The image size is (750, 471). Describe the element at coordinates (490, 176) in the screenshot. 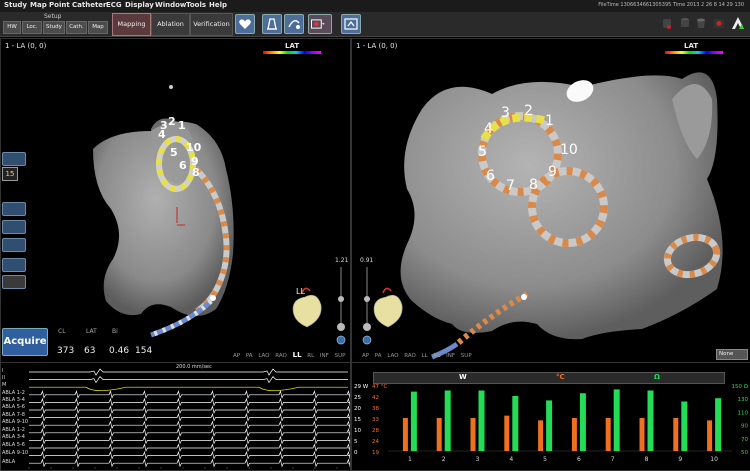

I see `electrode-label: 6` at that location.